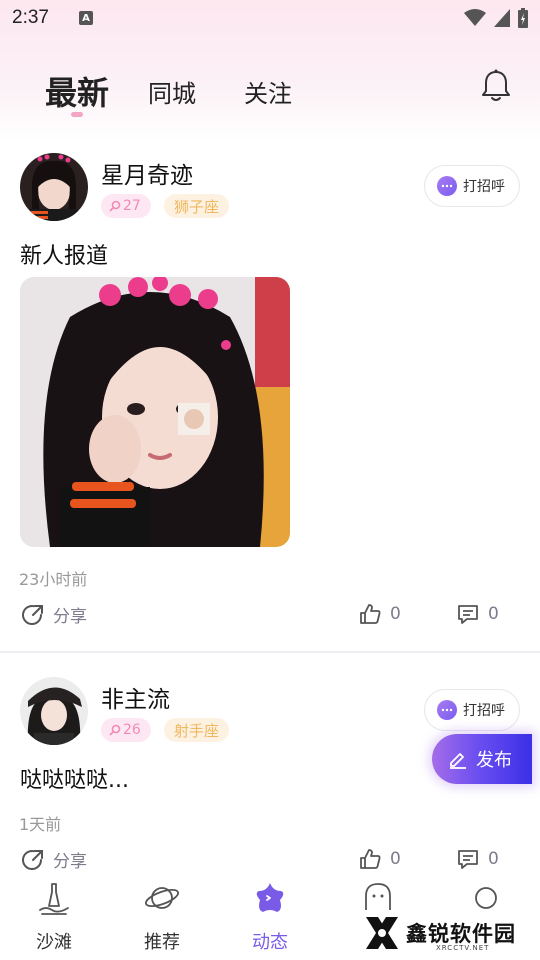  Describe the element at coordinates (382, 933) in the screenshot. I see `watermark-logo-icon` at that location.